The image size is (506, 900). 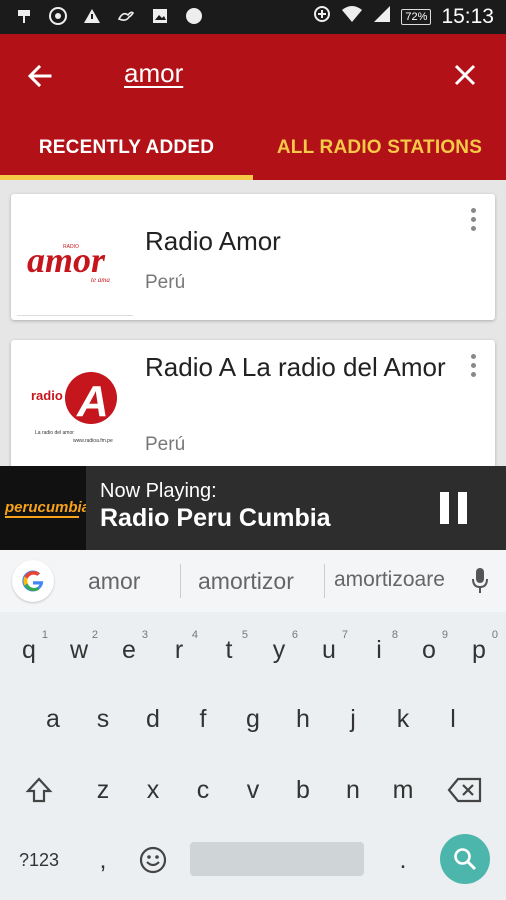 I want to click on key-n: n, so click(x=353, y=790).